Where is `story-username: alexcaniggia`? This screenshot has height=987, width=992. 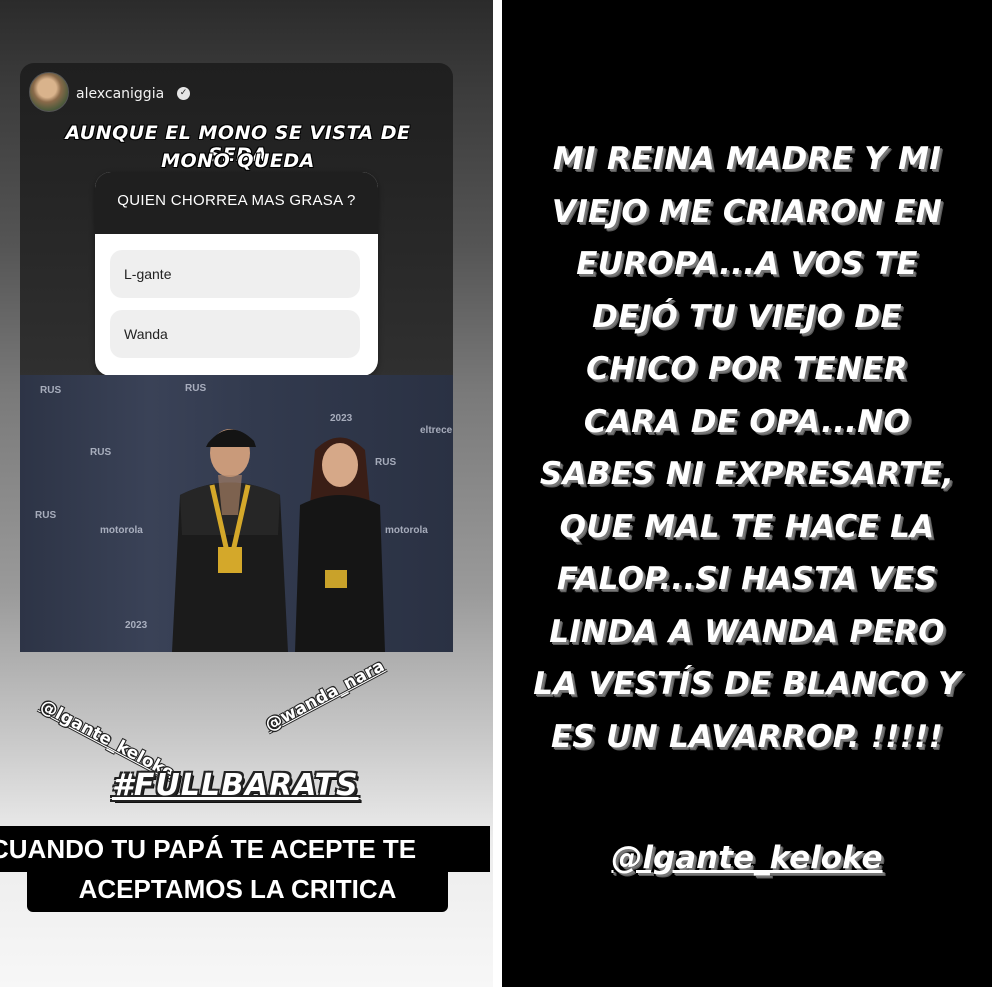 story-username: alexcaniggia is located at coordinates (120, 94).